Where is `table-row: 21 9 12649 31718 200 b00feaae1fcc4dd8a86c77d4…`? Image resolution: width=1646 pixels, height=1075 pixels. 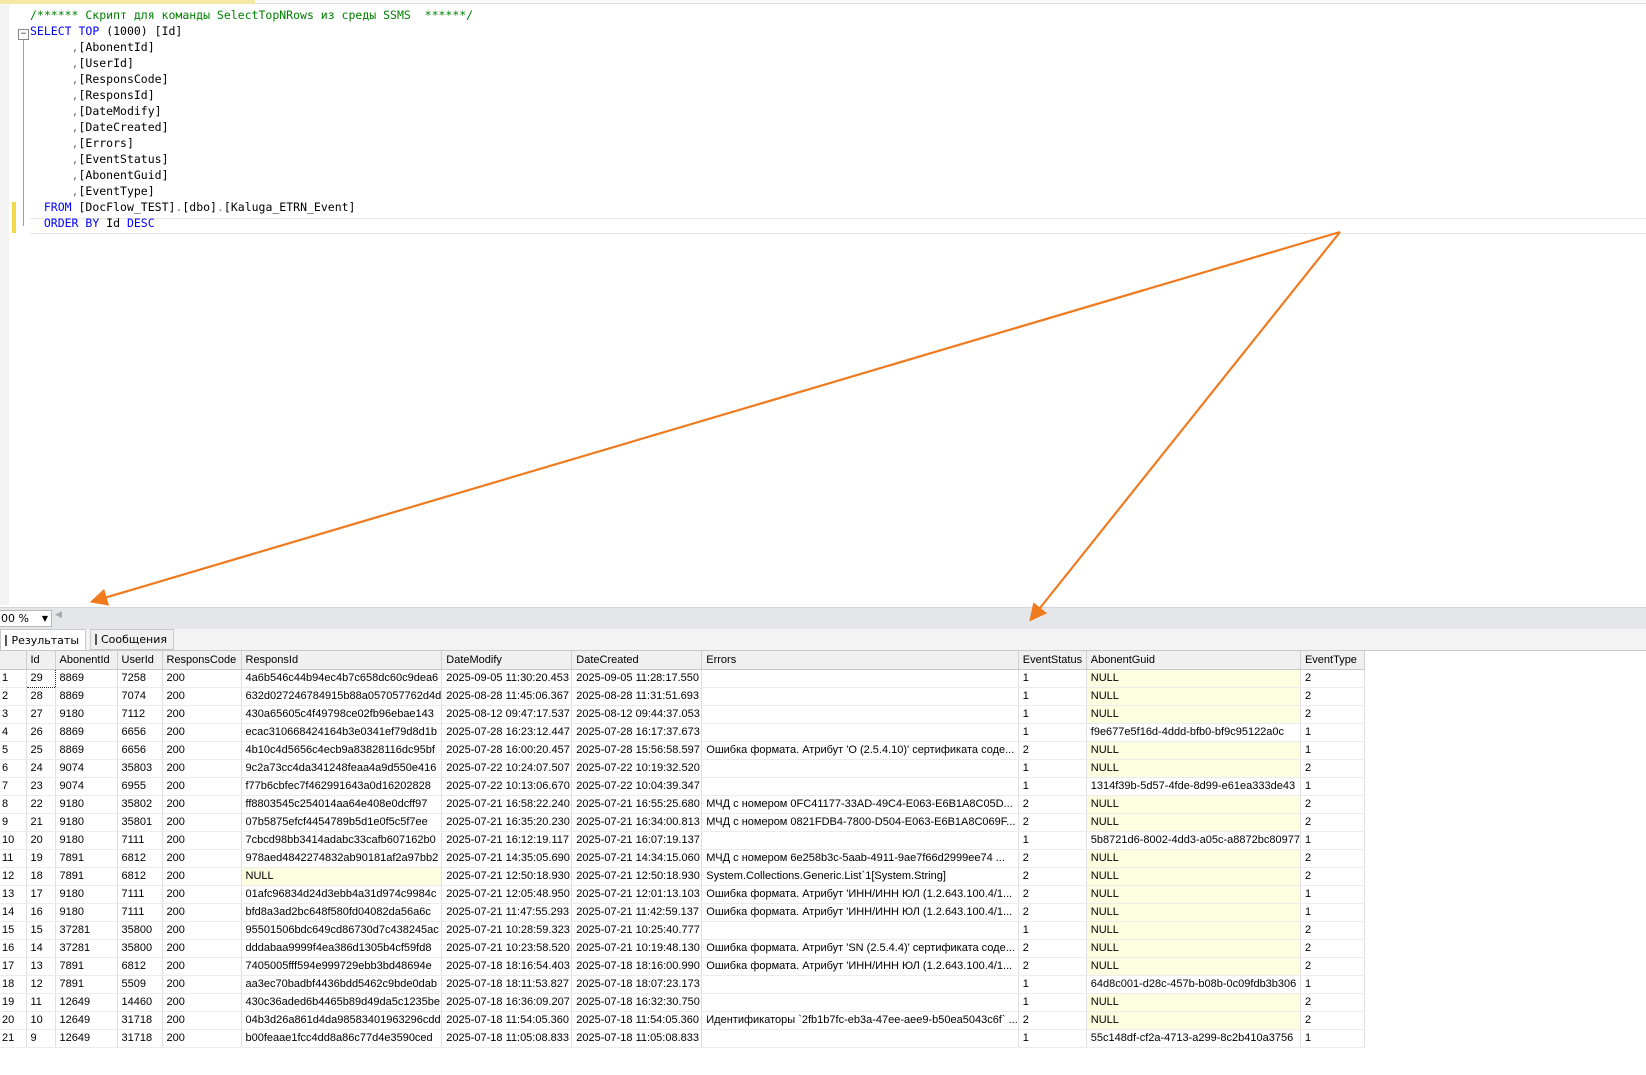 table-row: 21 9 12649 31718 200 b00feaae1fcc4dd8a86c77d4… is located at coordinates (682, 1038).